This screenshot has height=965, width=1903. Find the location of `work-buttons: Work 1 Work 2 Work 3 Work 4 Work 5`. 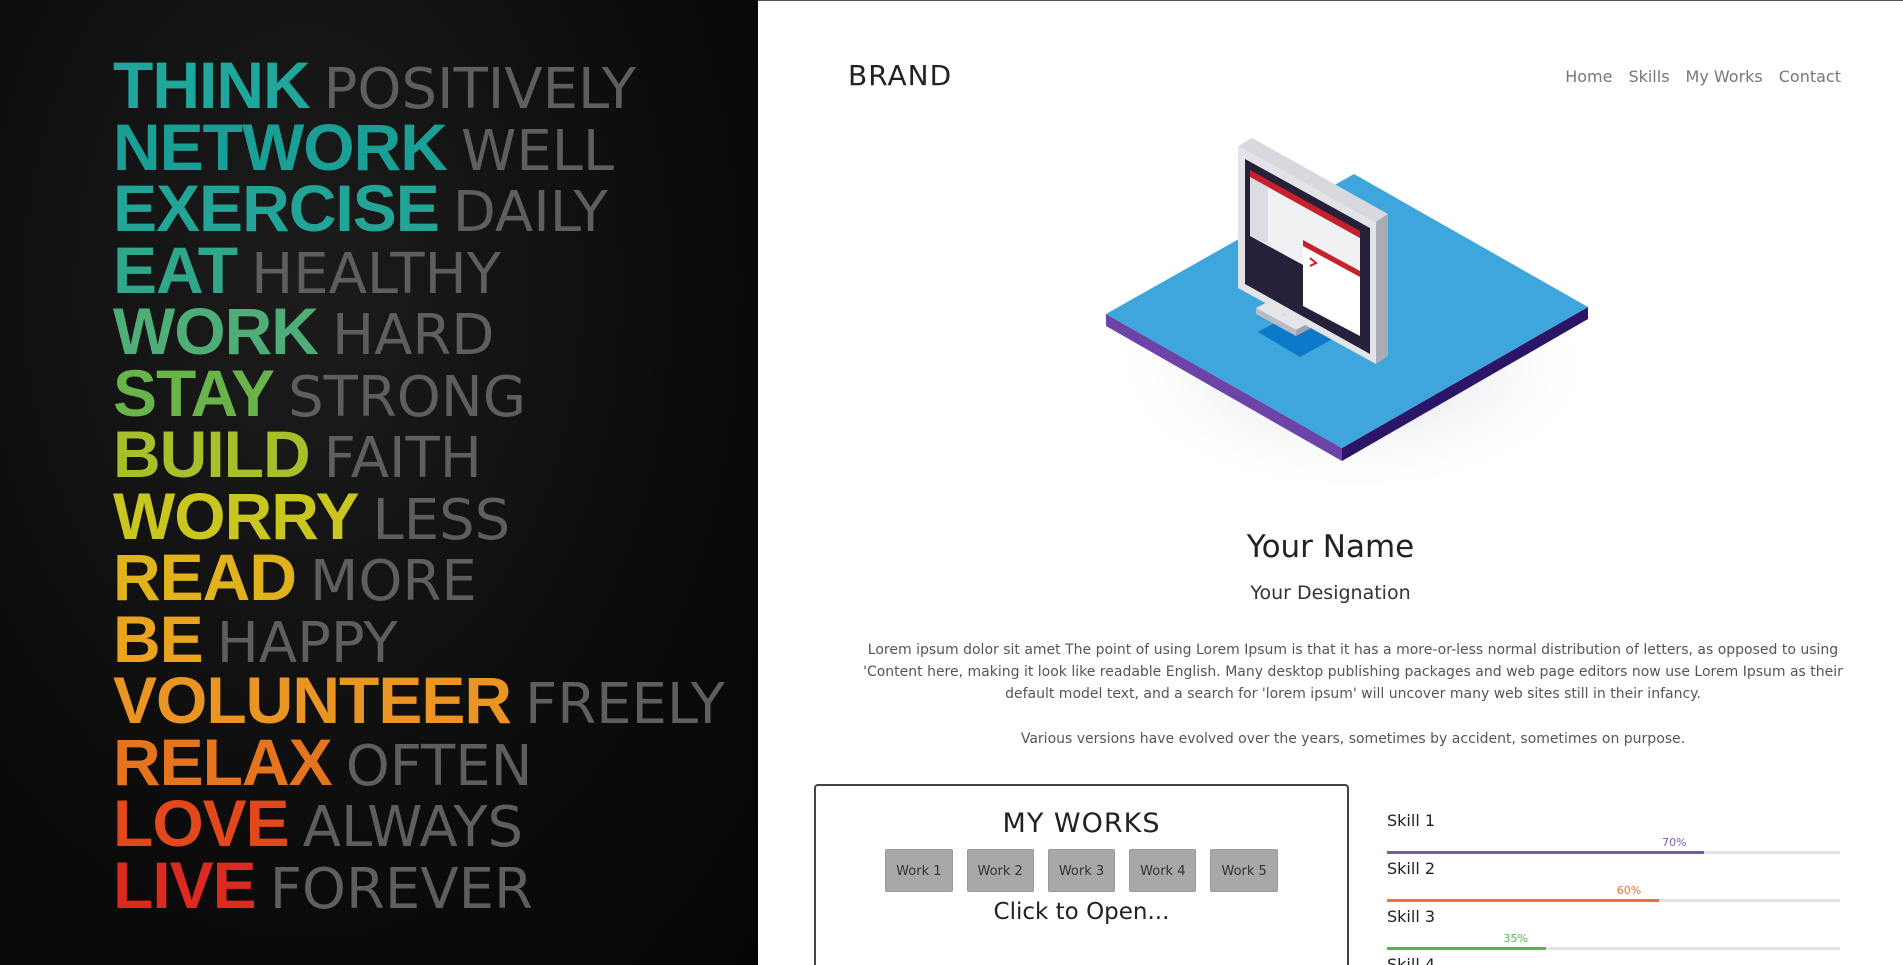

work-buttons: Work 1 Work 2 Work 3 Work 4 Work 5 is located at coordinates (1081, 870).